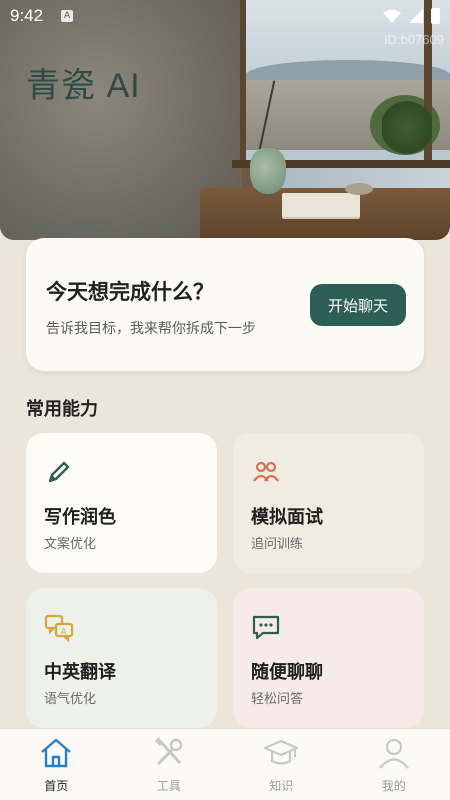  What do you see at coordinates (225, 16) in the screenshot?
I see `status-bar: 9:42 A` at bounding box center [225, 16].